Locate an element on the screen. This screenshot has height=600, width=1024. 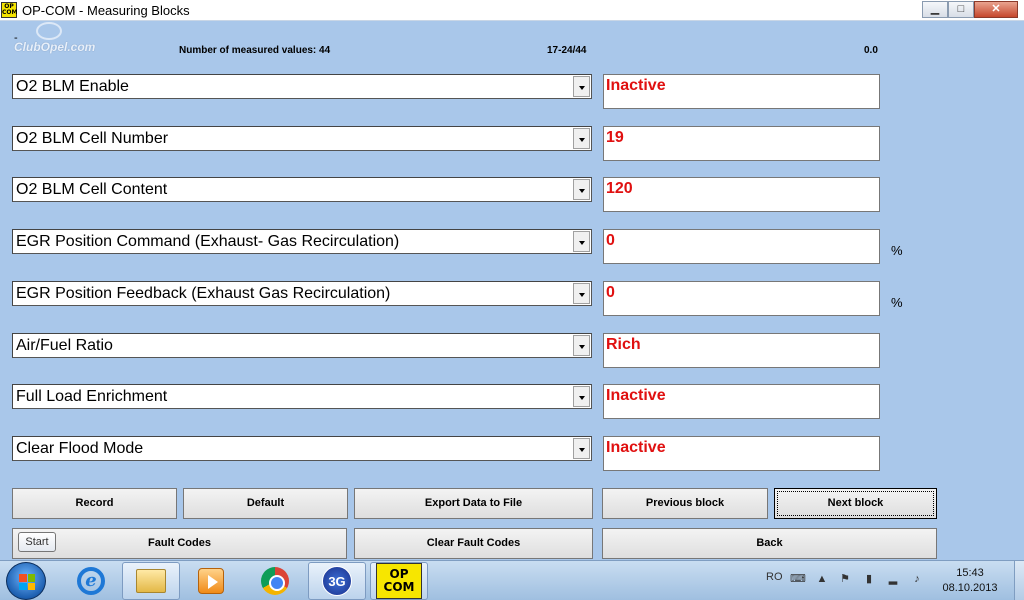
measurement-select: O2 BLM Cell Number is located at coordinates (302, 138).